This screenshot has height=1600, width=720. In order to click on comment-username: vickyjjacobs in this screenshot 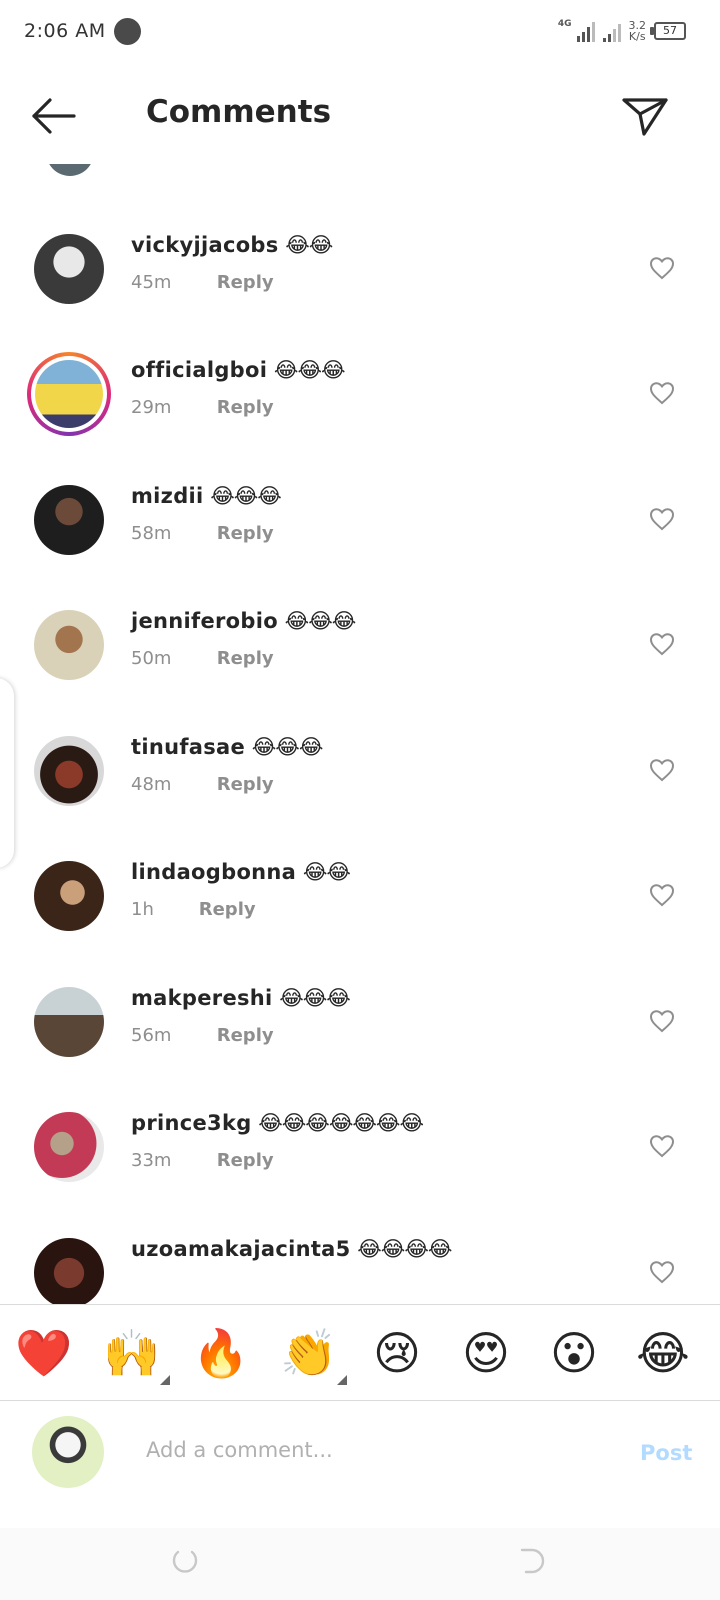, I will do `click(205, 245)`.